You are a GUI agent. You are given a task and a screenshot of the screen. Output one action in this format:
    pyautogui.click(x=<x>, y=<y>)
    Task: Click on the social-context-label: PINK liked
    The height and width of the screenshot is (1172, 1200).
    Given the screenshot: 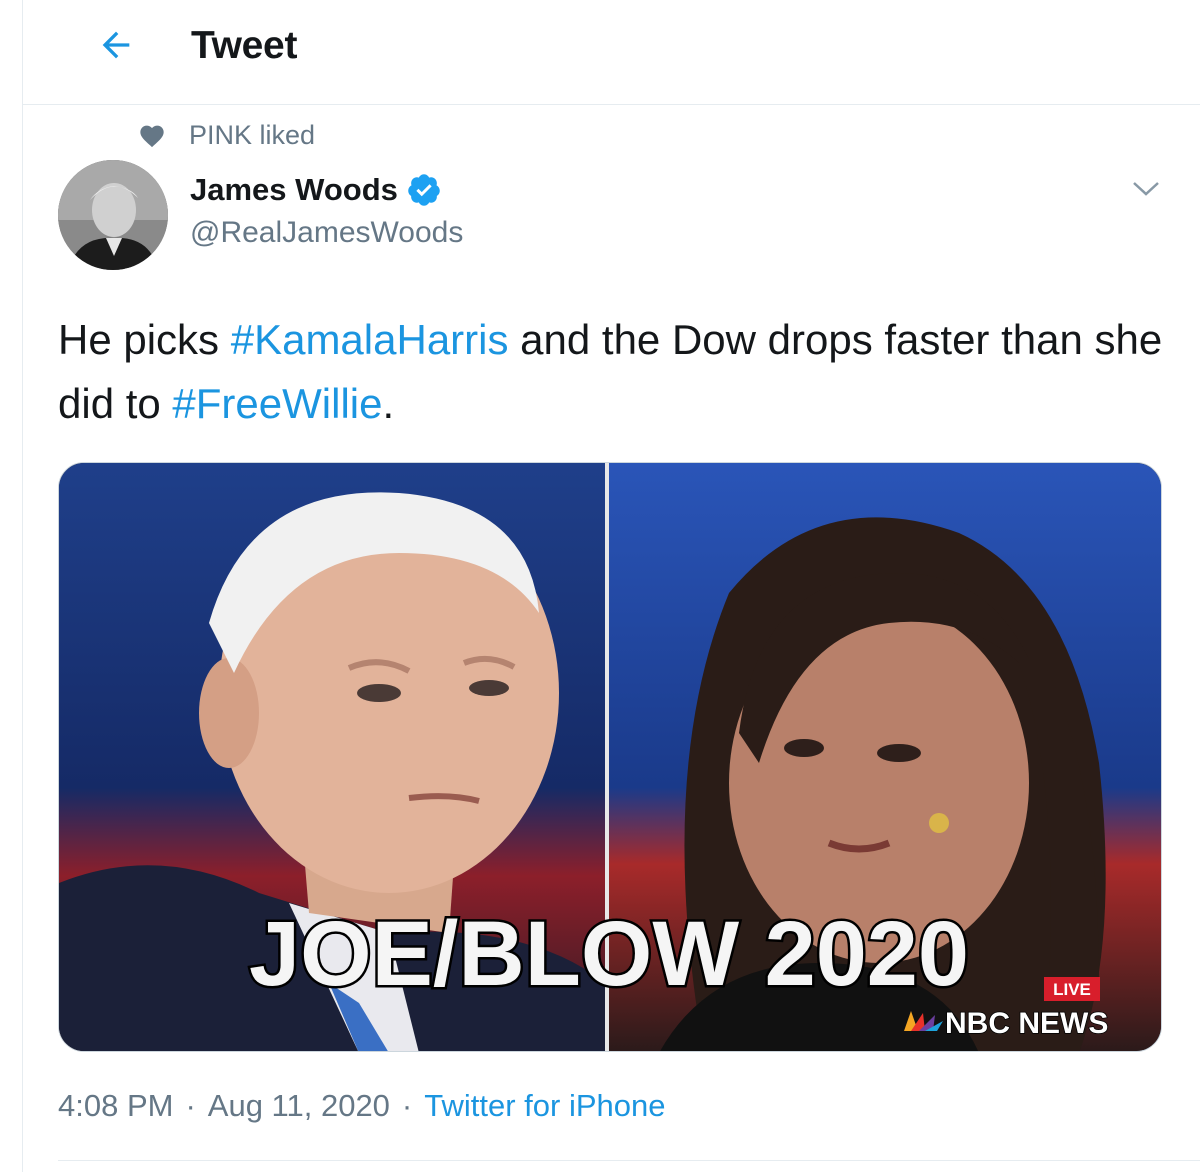 What is the action you would take?
    pyautogui.click(x=252, y=134)
    